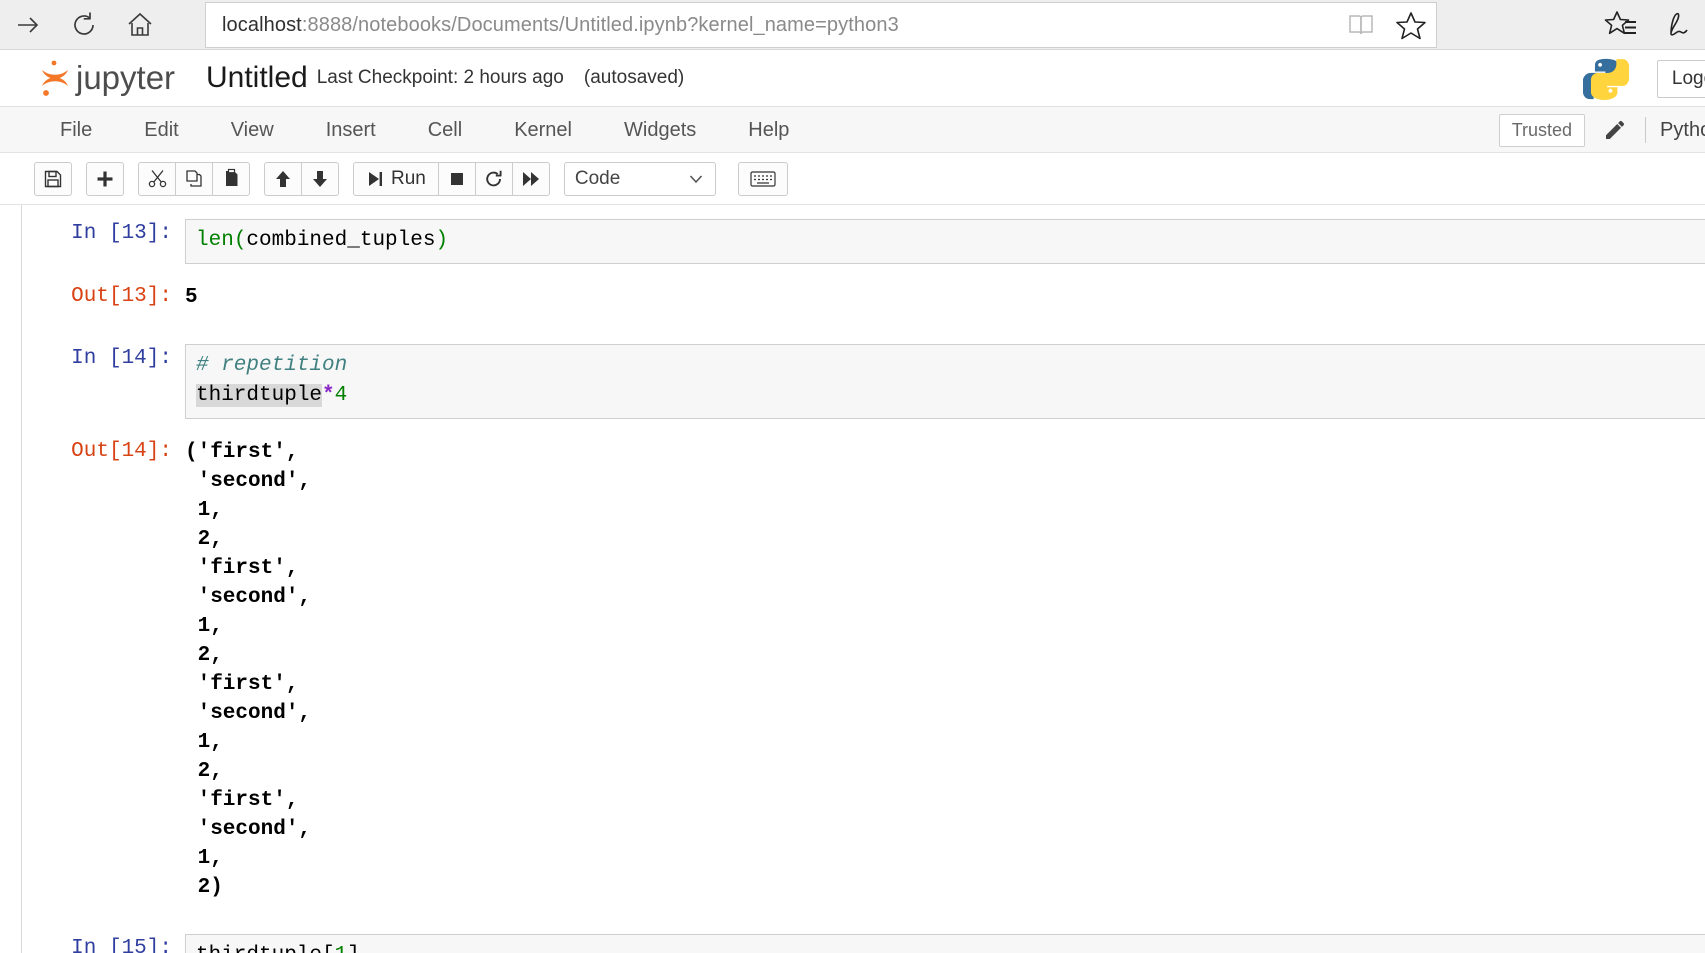  Describe the element at coordinates (1605, 79) in the screenshot. I see `python-logo-icon` at that location.